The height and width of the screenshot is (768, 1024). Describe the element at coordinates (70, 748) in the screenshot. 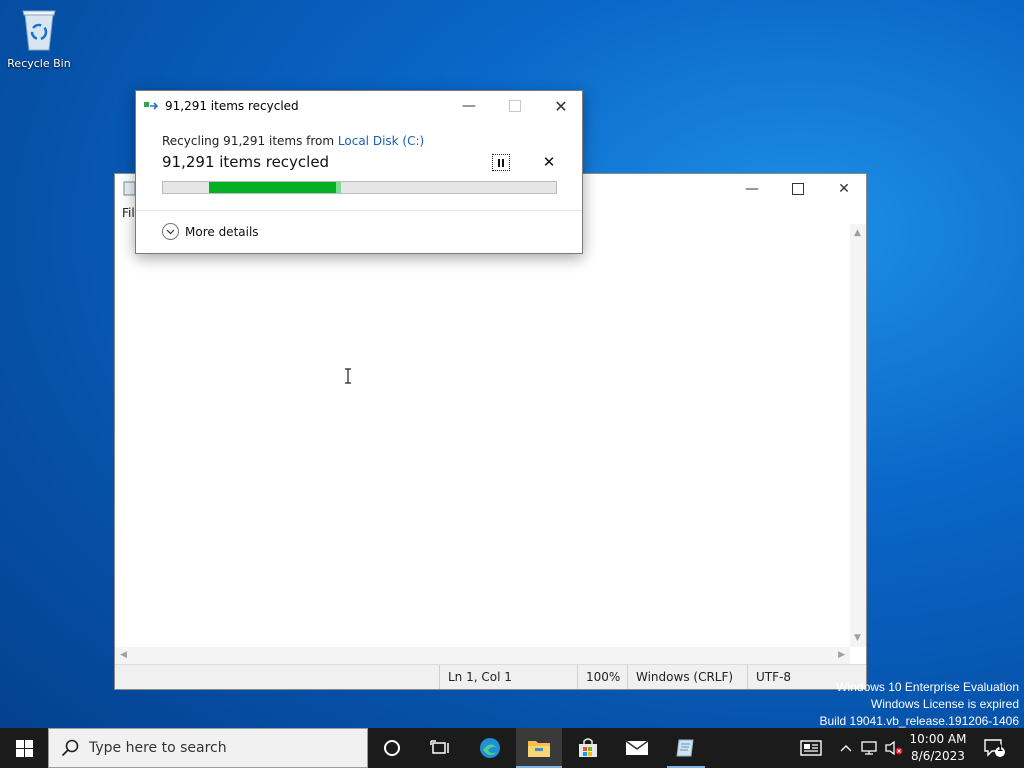

I see `search-icon` at that location.